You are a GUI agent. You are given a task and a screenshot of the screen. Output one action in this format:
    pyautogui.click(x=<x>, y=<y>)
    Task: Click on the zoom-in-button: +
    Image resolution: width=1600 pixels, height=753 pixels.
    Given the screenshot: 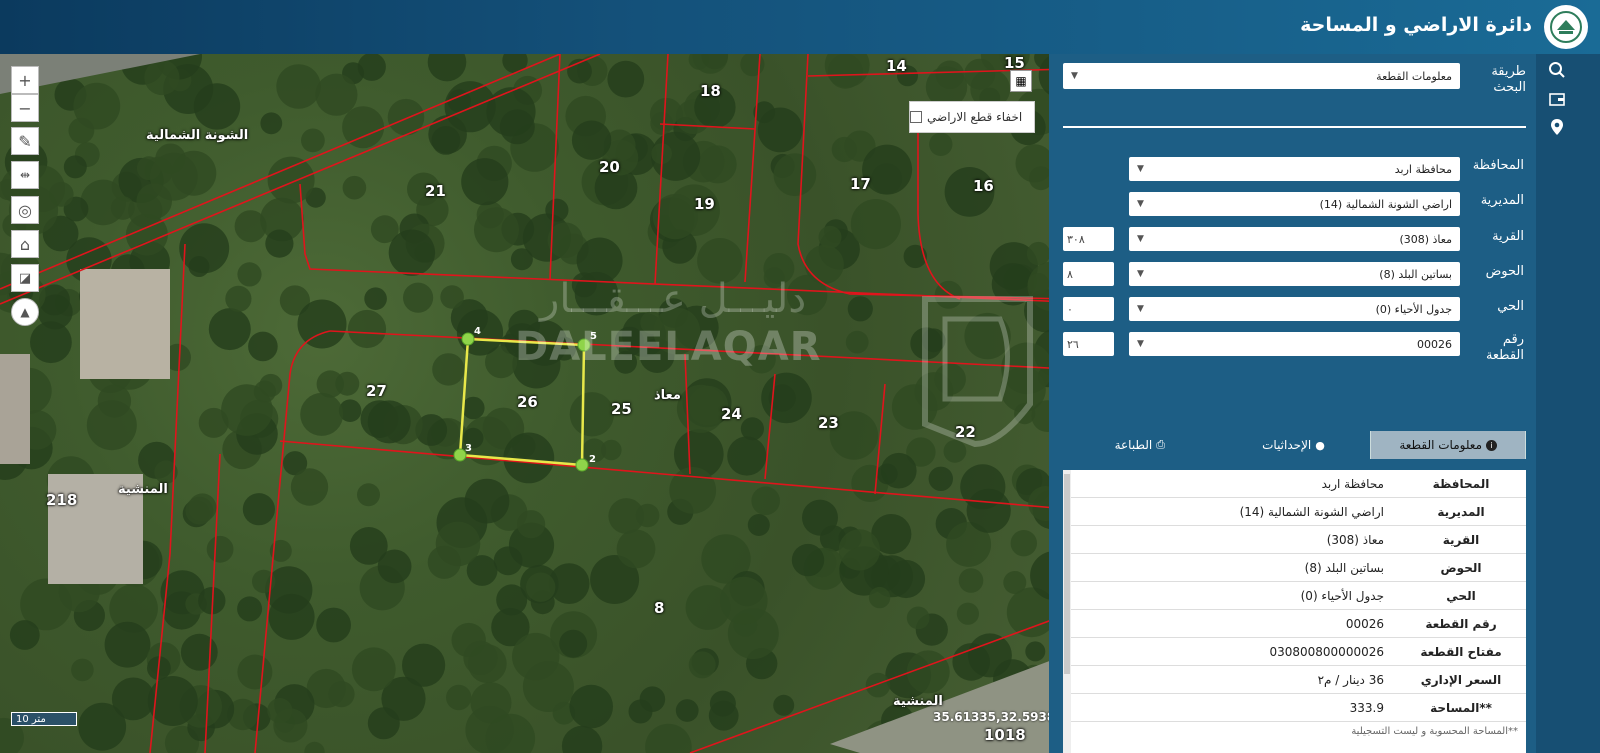 What is the action you would take?
    pyautogui.click(x=25, y=80)
    